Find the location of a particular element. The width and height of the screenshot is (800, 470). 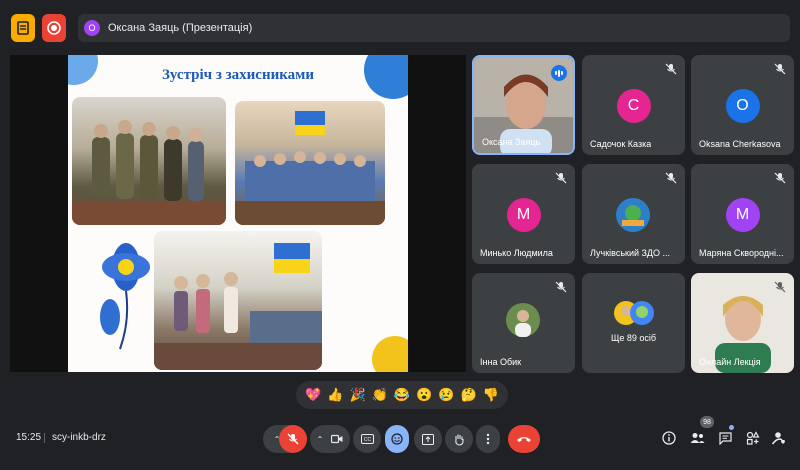

reaction-clap: 👏 is located at coordinates (380, 395).